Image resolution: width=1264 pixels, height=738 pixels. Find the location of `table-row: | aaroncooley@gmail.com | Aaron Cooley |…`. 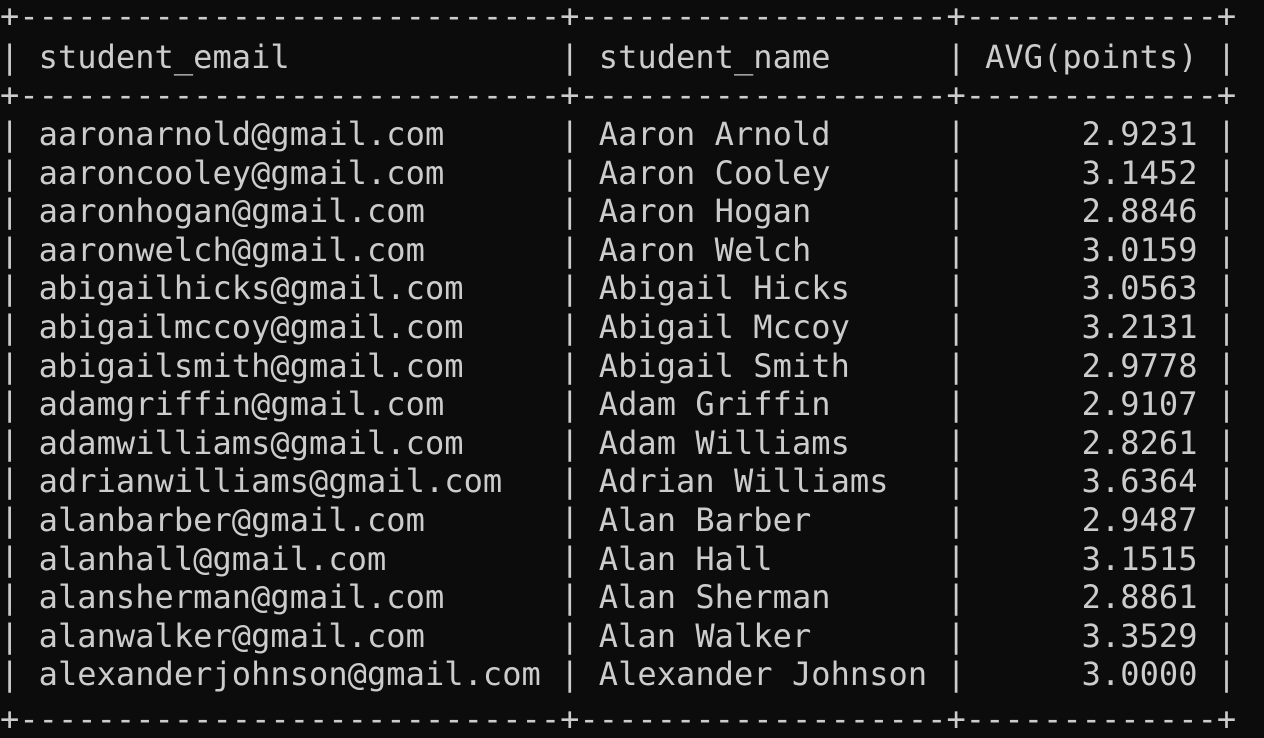

table-row: | aaroncooley@gmail.com | Aaron Cooley |… is located at coordinates (618, 172).